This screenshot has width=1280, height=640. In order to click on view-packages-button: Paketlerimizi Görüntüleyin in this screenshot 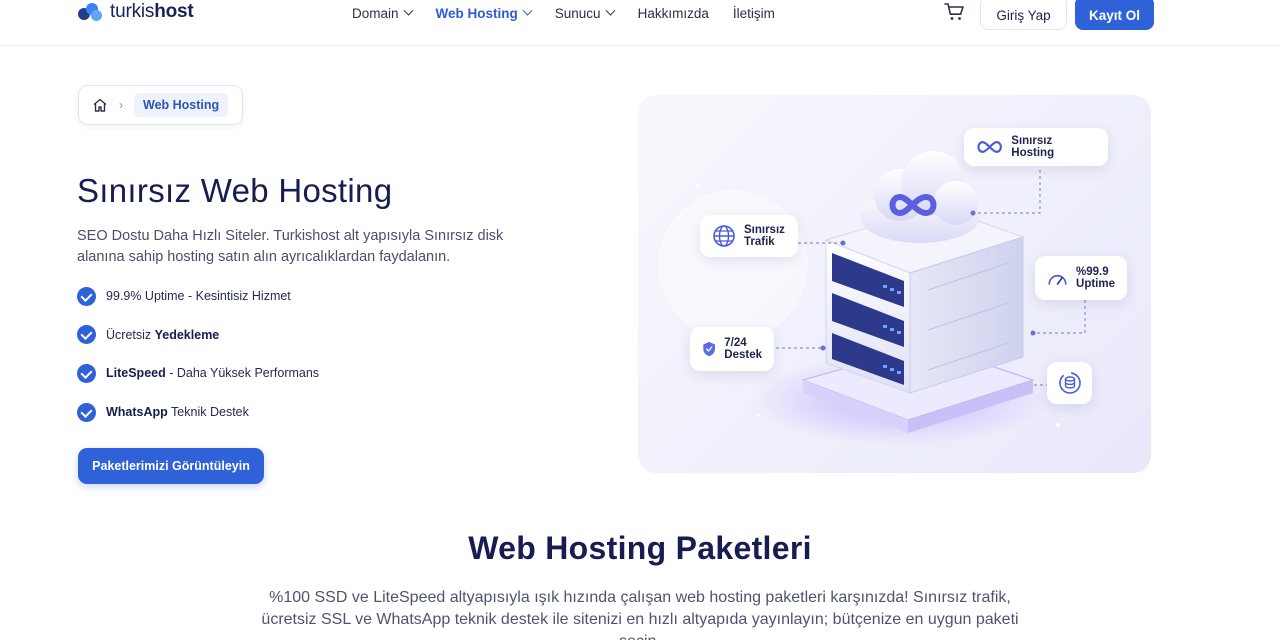, I will do `click(171, 466)`.